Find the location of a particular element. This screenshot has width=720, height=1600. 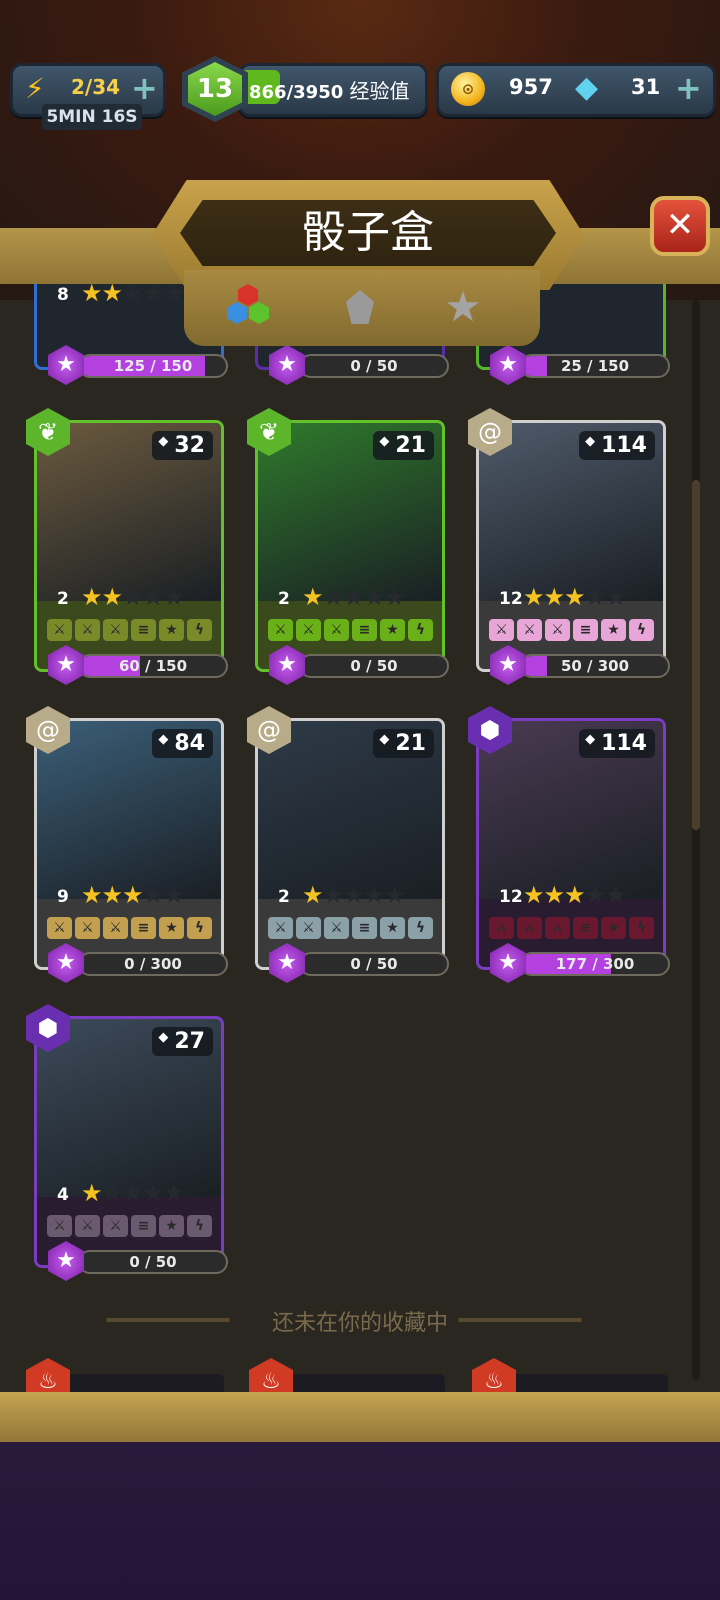

background-bottom is located at coordinates (360, 1515).